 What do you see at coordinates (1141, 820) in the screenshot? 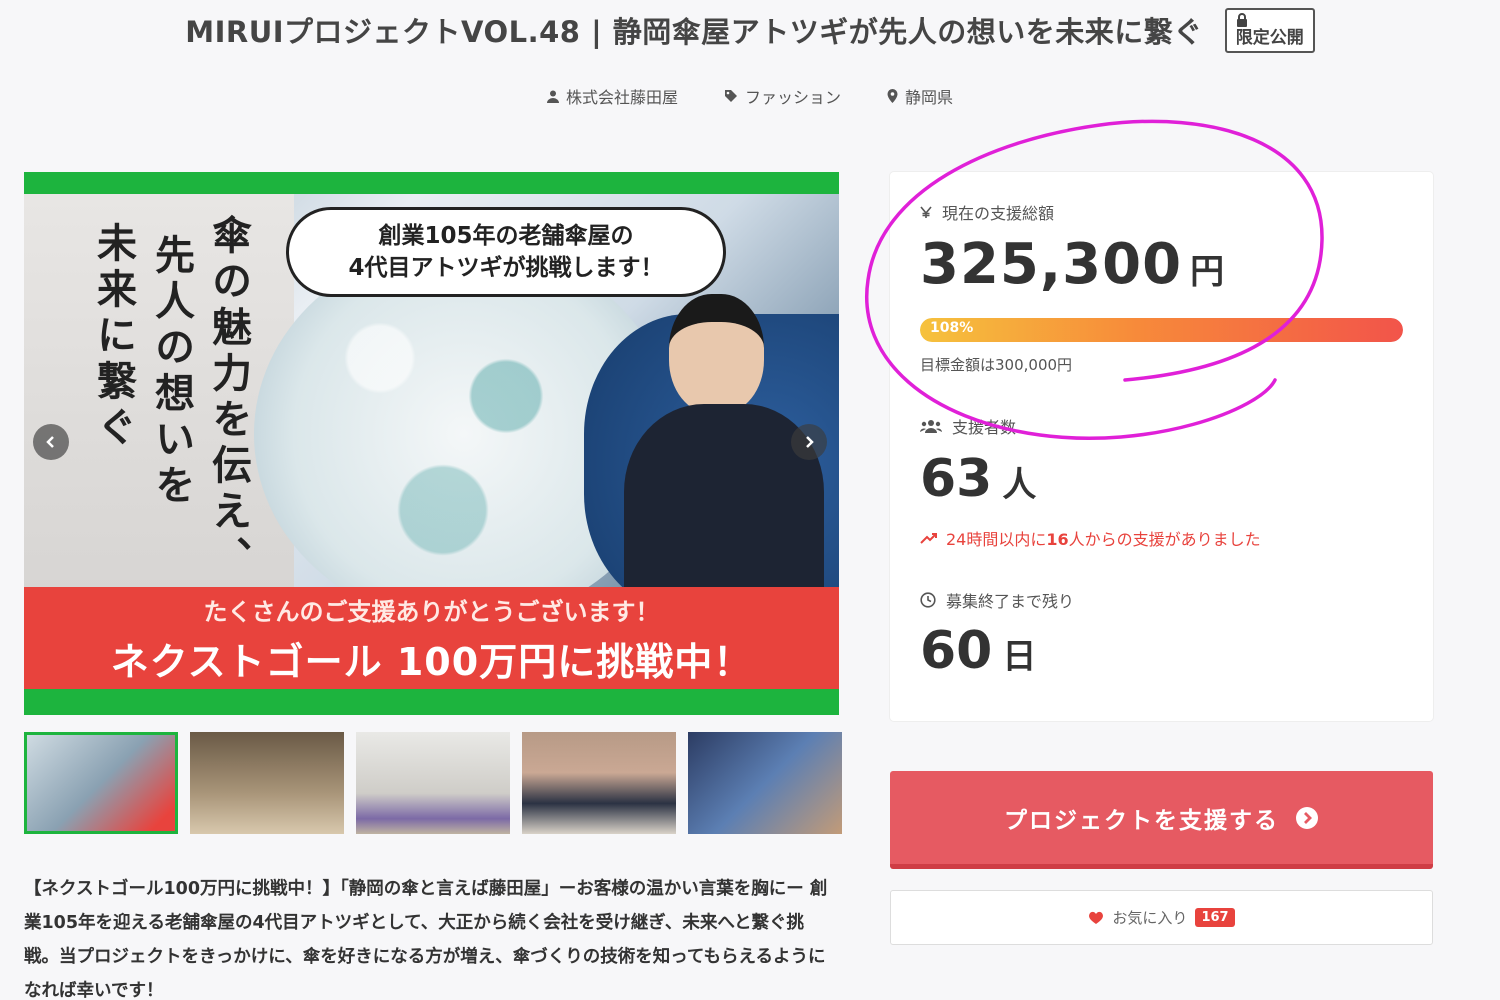
I see `support-button-label: プロジェクトを支援する` at bounding box center [1141, 820].